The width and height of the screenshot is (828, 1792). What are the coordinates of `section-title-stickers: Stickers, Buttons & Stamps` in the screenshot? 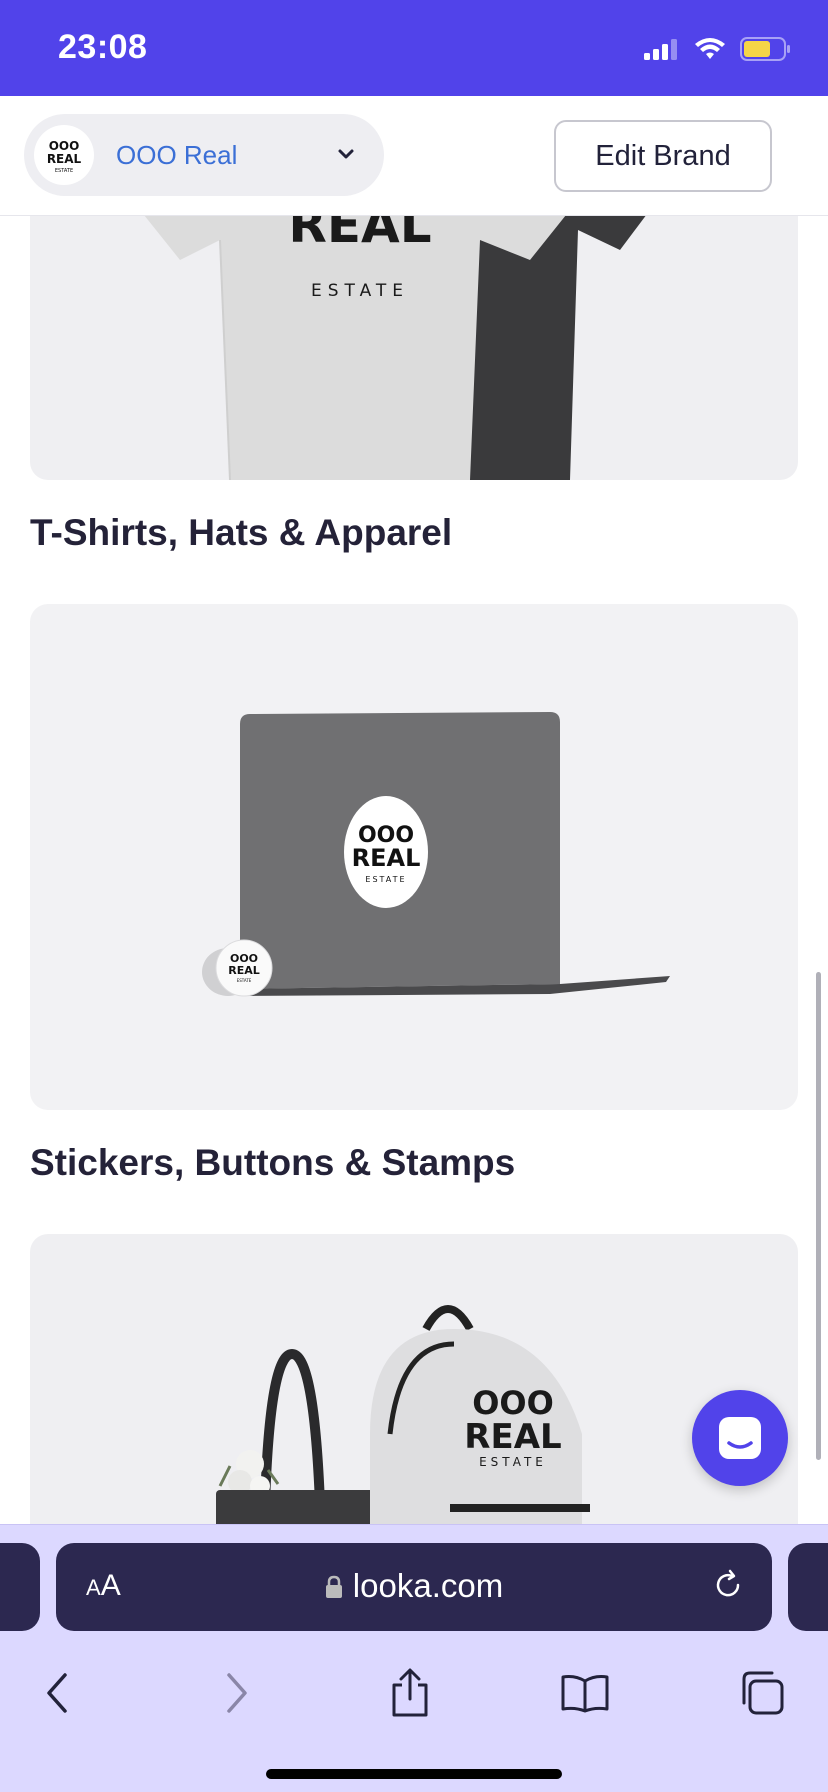 It's located at (272, 1163).